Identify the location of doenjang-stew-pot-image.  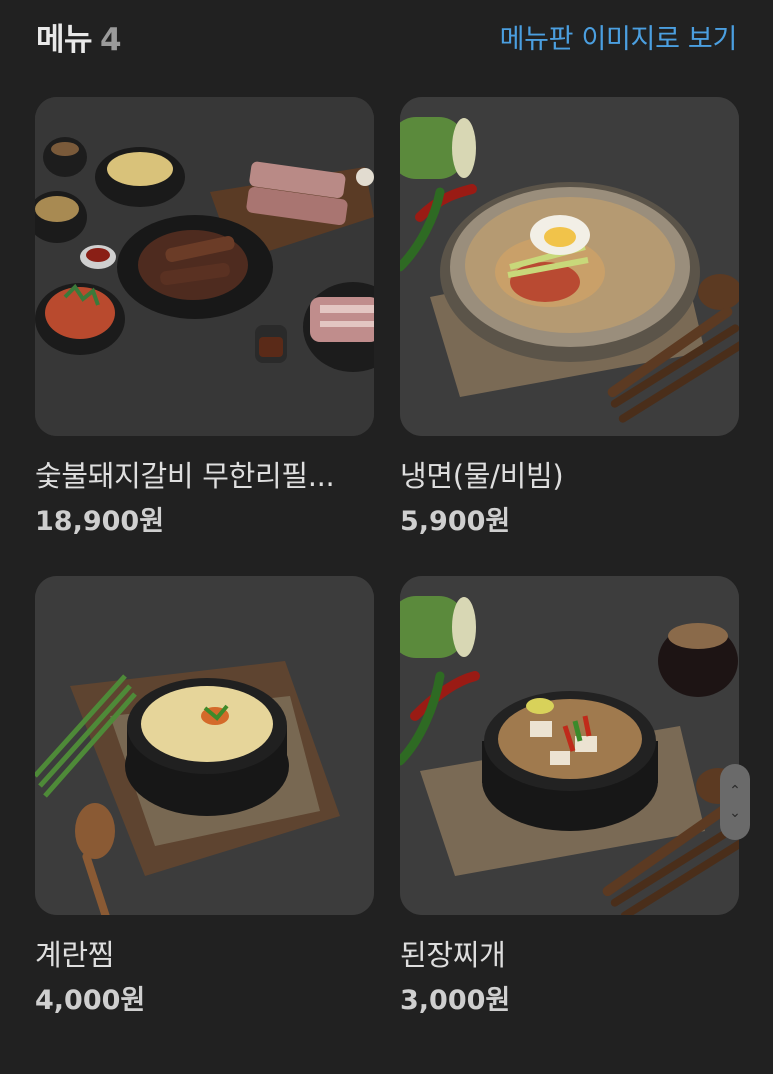
(569, 745).